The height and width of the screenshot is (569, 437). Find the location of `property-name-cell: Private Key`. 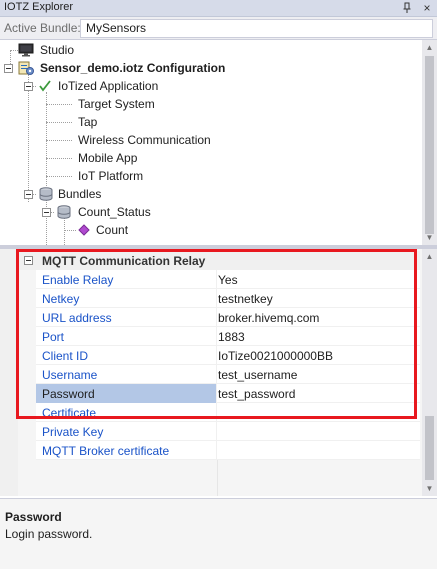

property-name-cell: Private Key is located at coordinates (126, 431).